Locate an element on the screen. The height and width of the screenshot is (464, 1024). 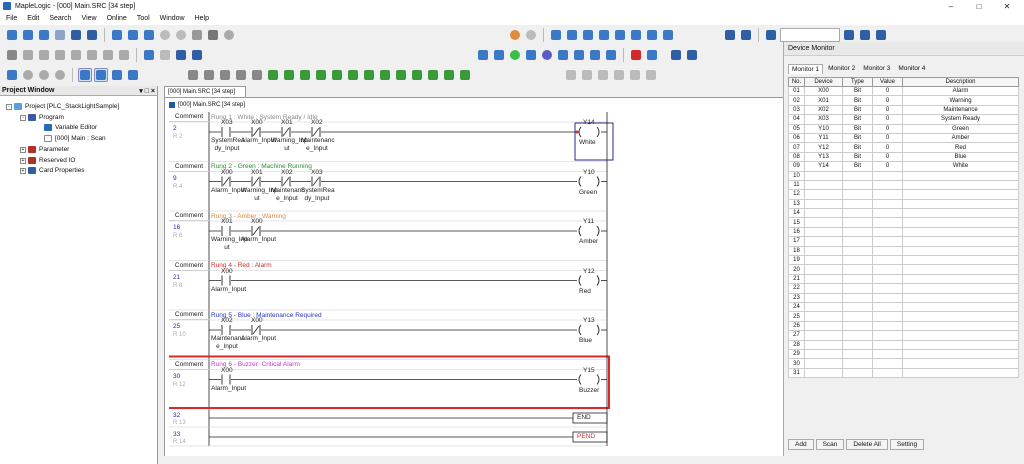
table-cell: 20 is located at coordinates (796, 269).